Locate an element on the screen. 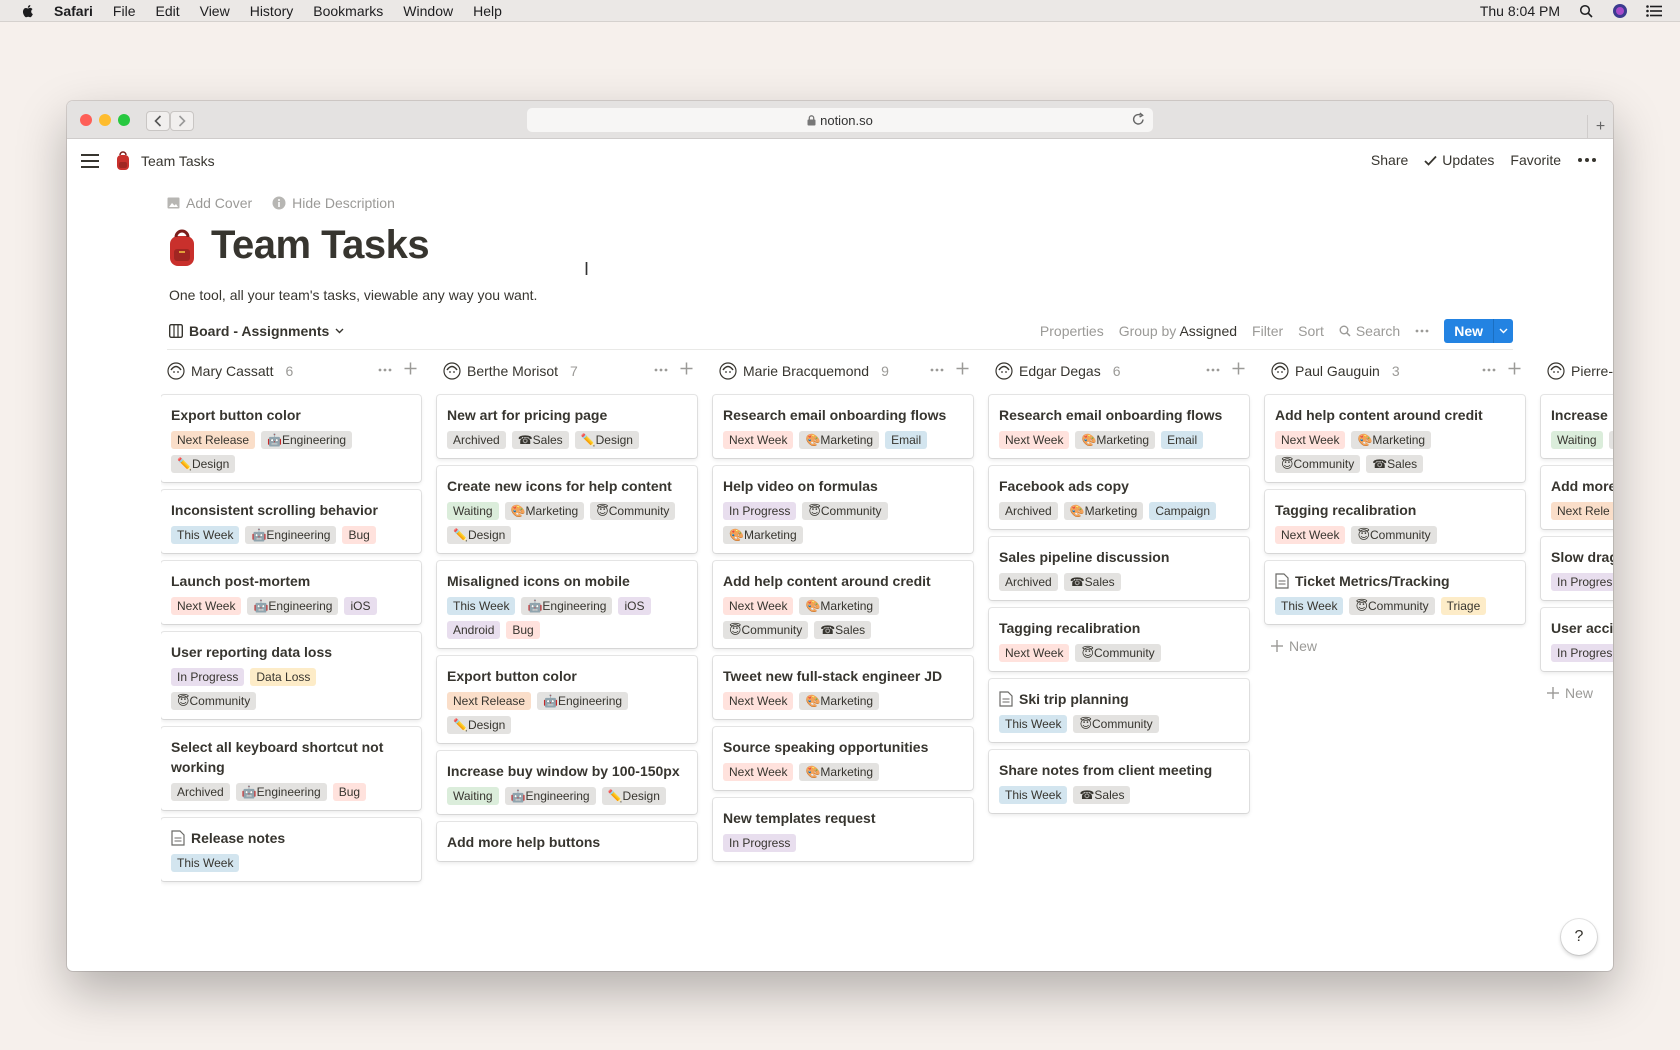 The width and height of the screenshot is (1680, 1050). apple-menu-icon is located at coordinates (28, 11).